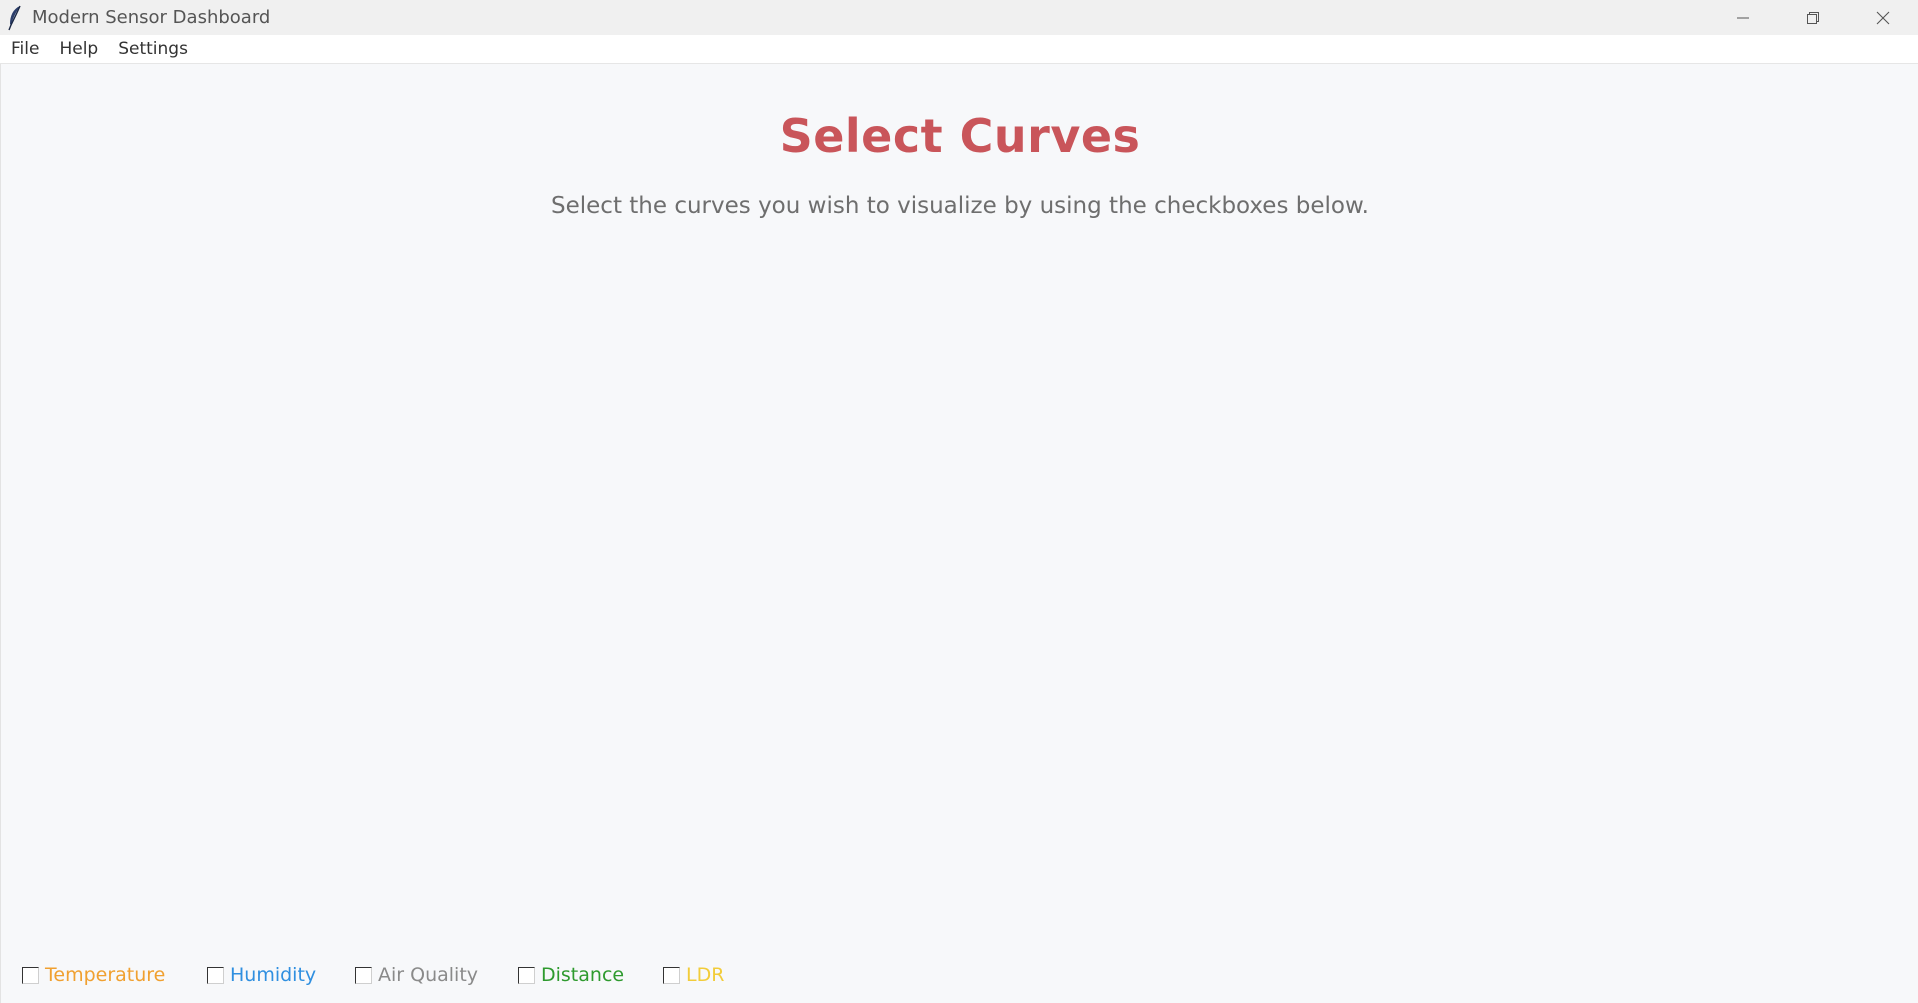 The image size is (1918, 1003). What do you see at coordinates (105, 975) in the screenshot?
I see `checkbox-label-temperature: Temperature` at bounding box center [105, 975].